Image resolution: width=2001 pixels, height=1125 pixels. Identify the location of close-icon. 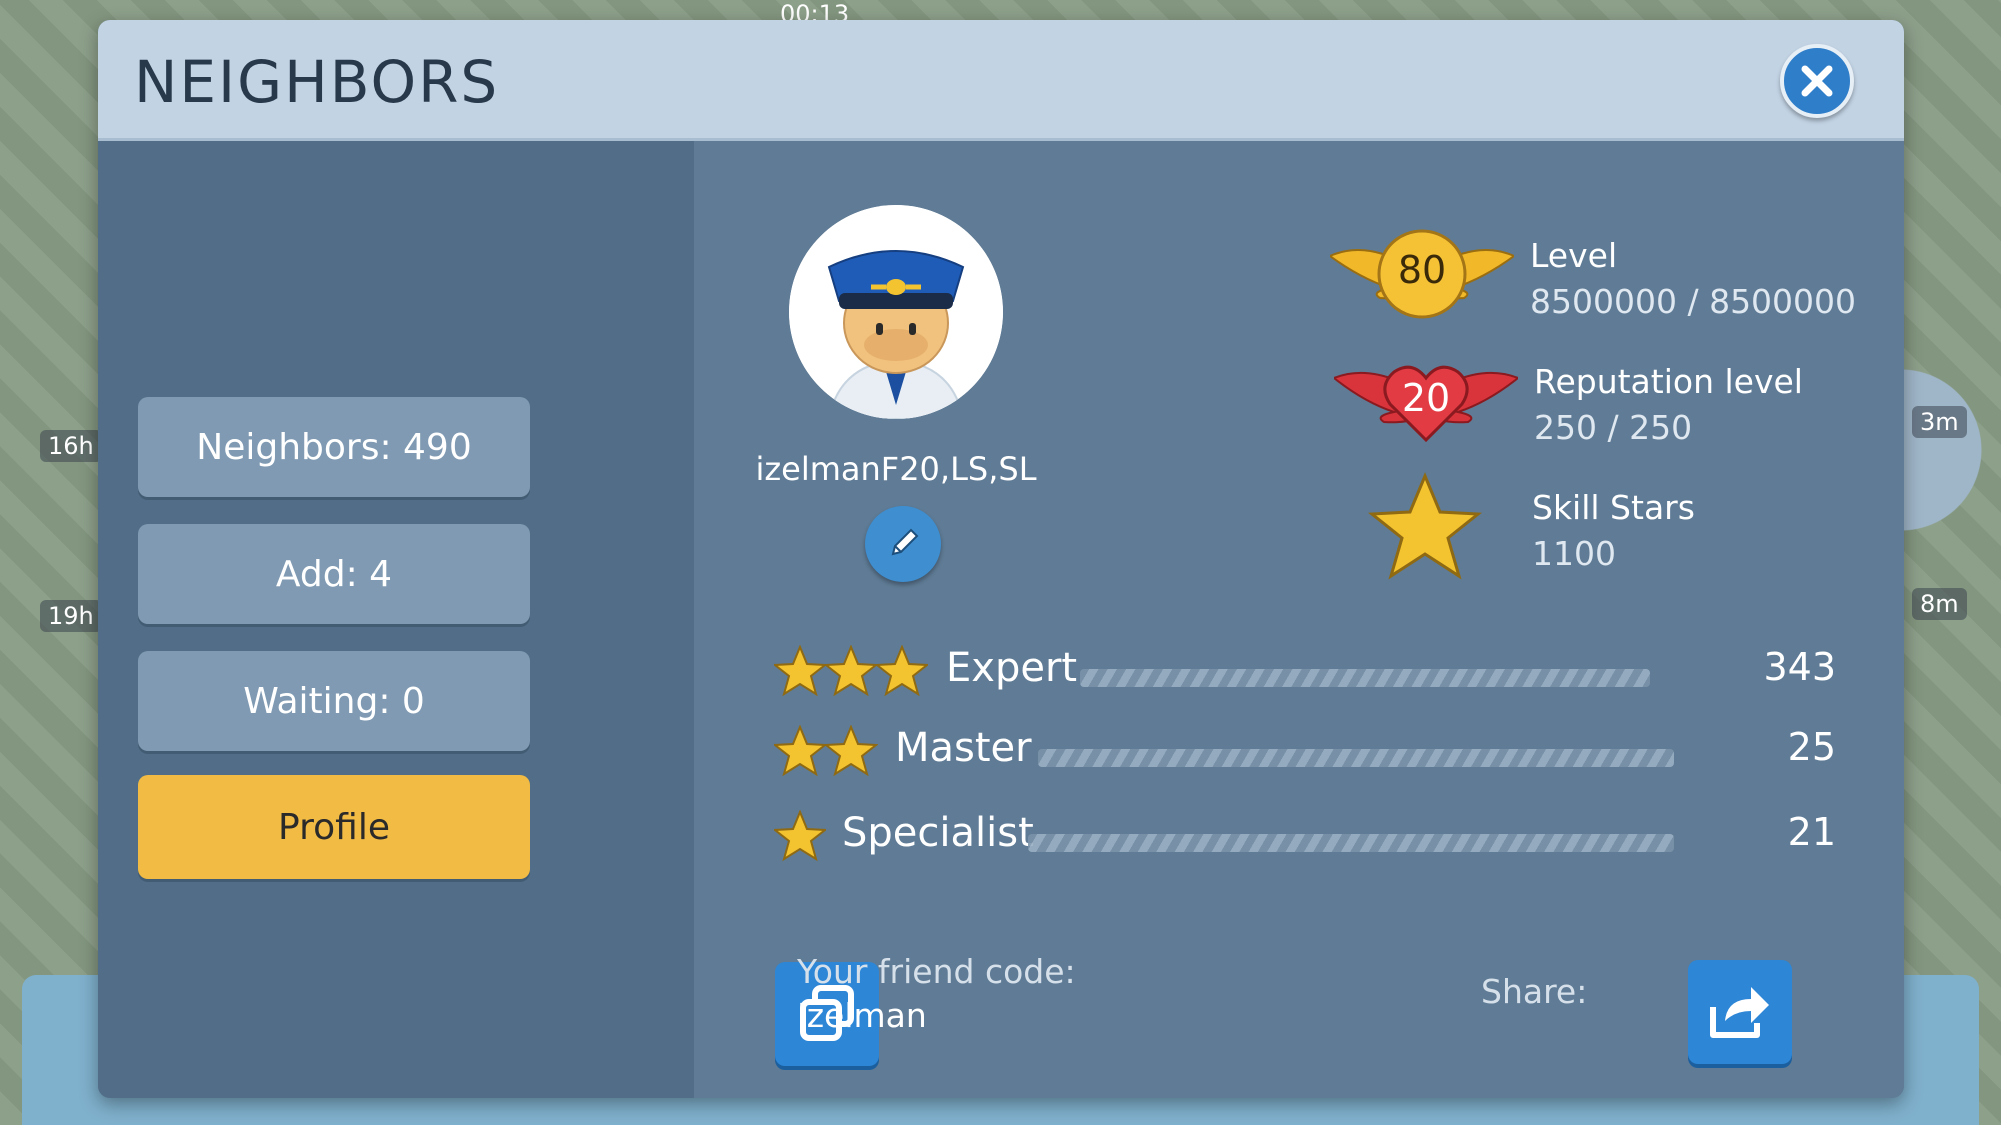
(1817, 81).